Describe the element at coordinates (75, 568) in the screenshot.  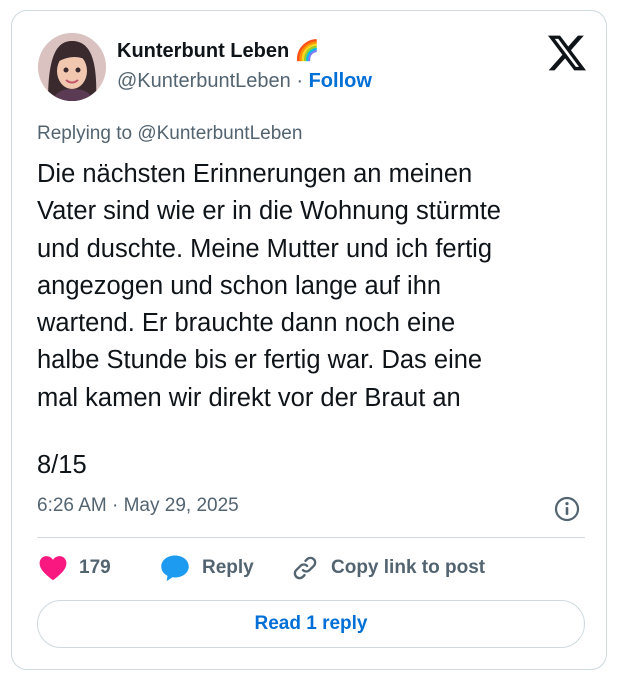
I see `like-button: 179` at that location.